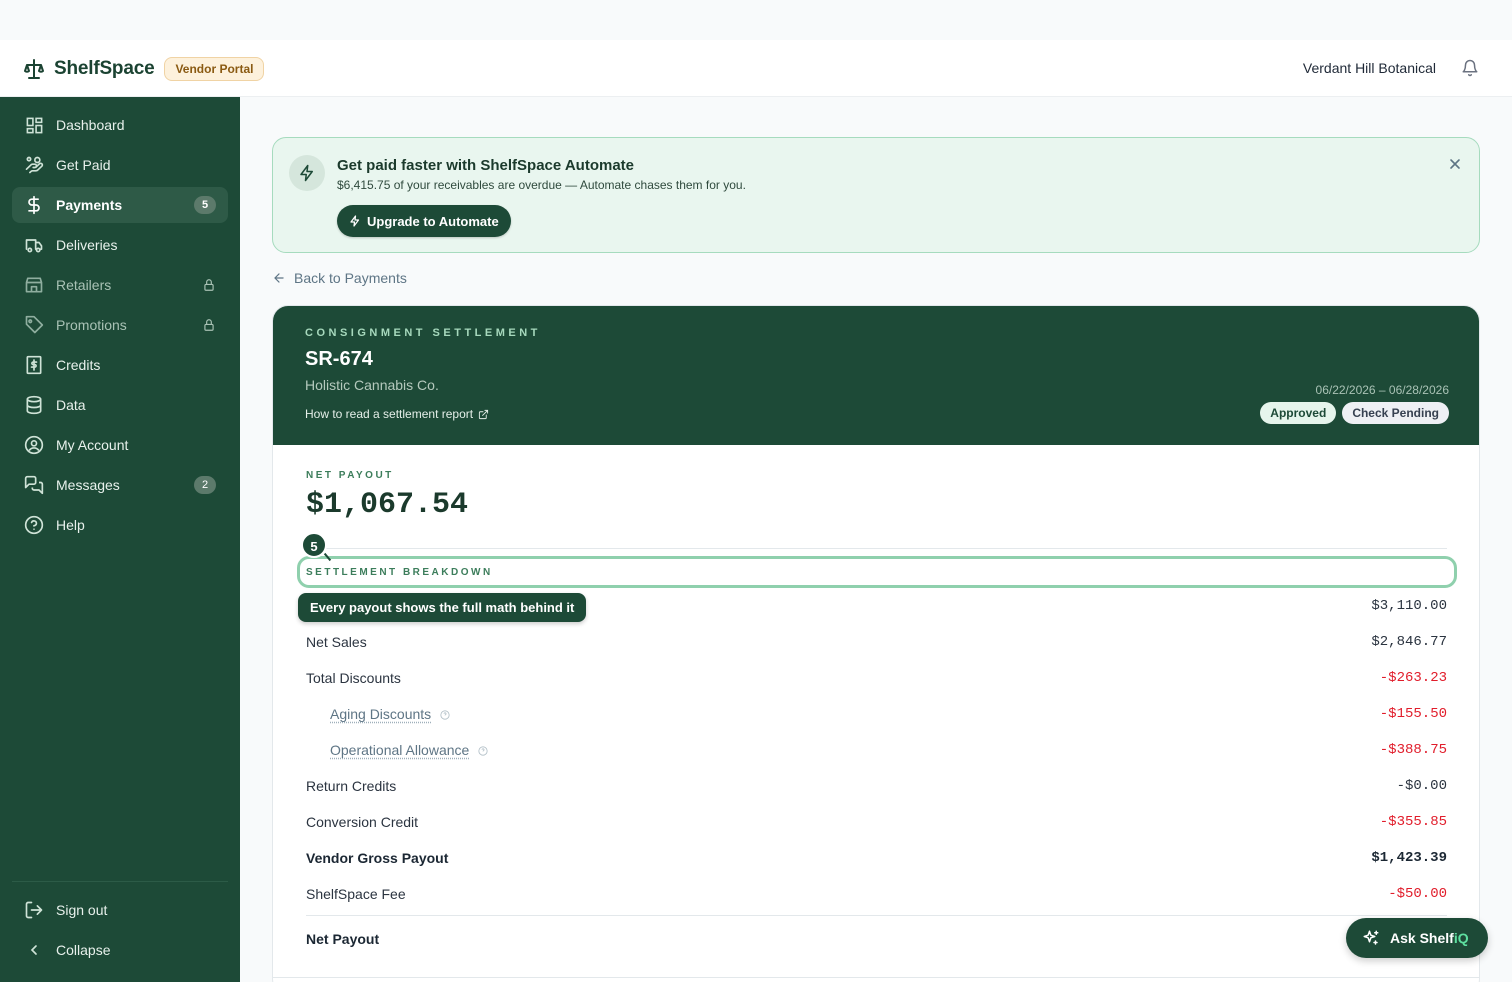  I want to click on breakdown-row-conversion-credit: Conversion Credit -$355.85, so click(876, 822).